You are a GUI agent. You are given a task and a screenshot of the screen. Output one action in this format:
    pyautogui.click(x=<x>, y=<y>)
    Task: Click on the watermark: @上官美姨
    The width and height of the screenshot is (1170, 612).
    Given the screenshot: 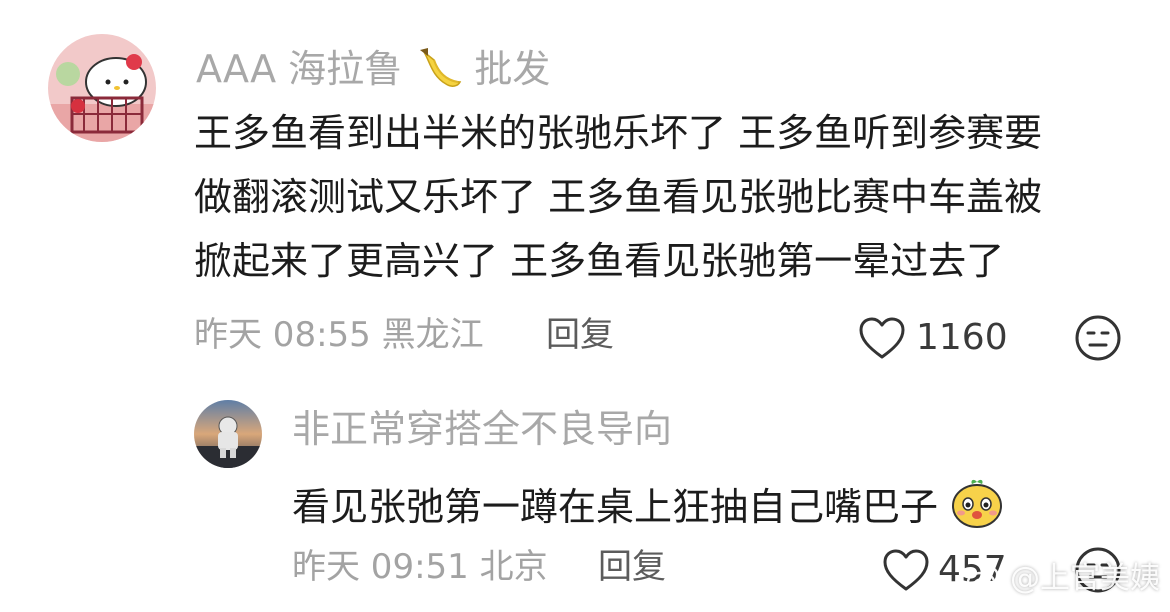 What is the action you would take?
    pyautogui.click(x=1063, y=577)
    